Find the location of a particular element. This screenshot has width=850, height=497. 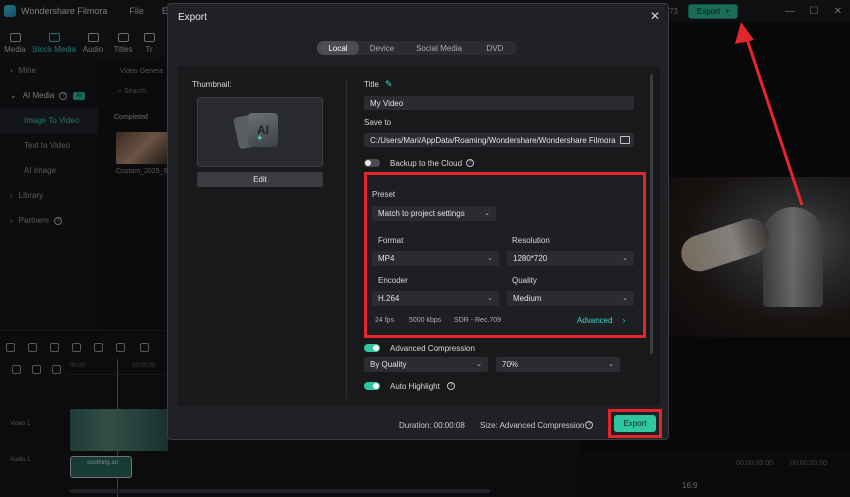

divider is located at coordinates (346, 238).